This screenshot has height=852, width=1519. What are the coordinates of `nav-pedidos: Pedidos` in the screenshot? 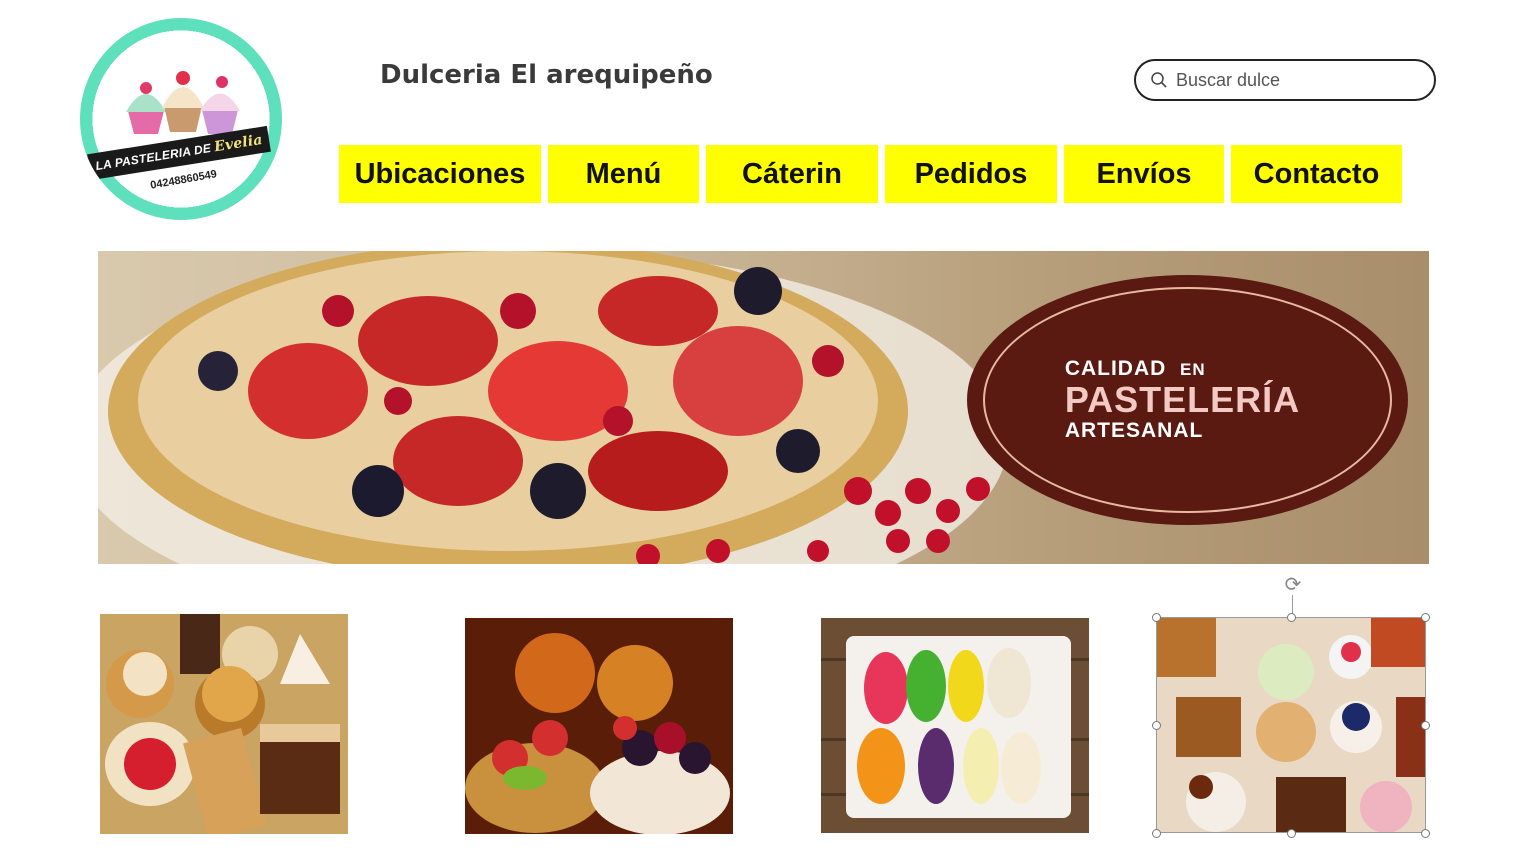 It's located at (971, 174).